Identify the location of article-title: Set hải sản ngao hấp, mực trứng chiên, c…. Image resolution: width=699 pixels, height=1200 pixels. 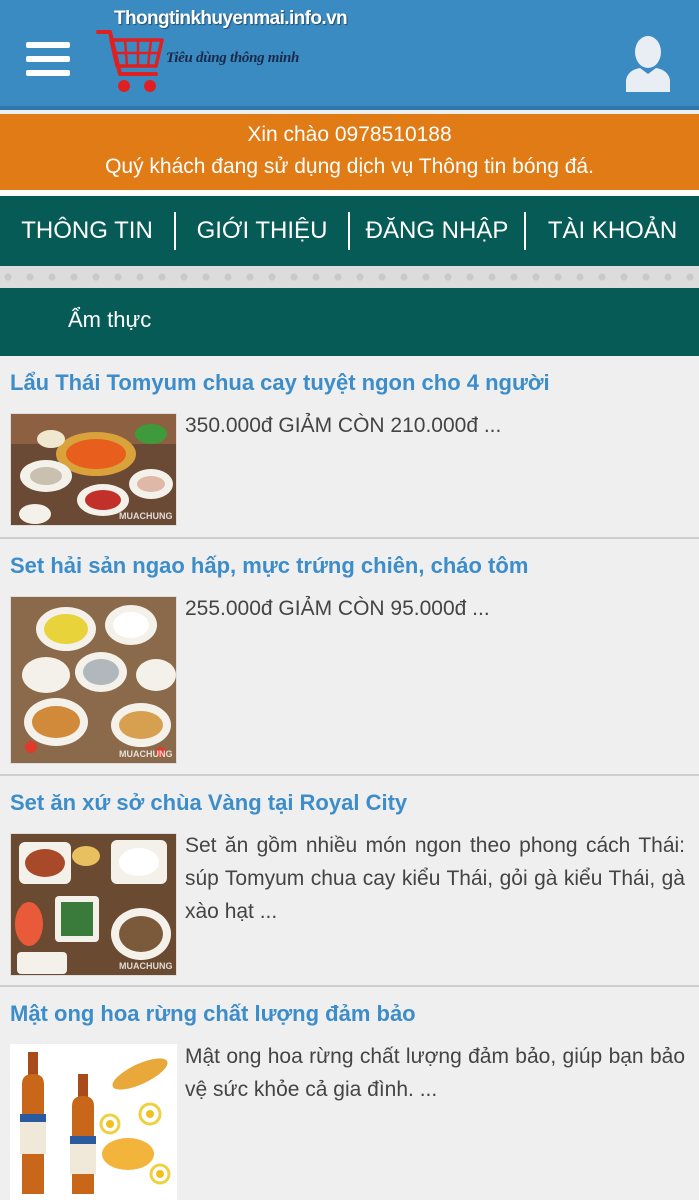
(269, 566).